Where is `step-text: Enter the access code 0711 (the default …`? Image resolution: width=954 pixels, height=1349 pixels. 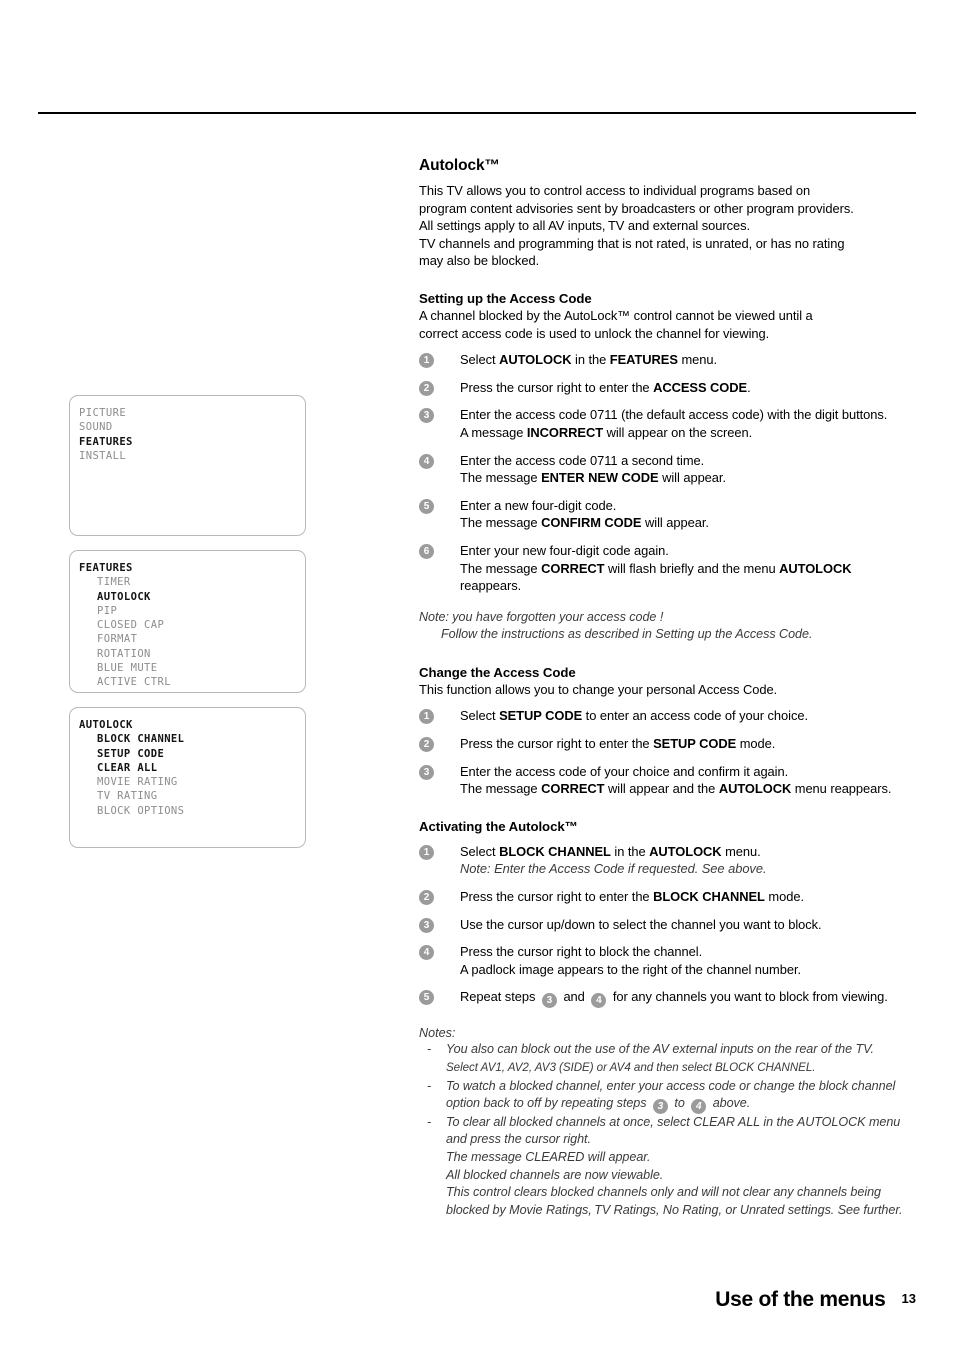 step-text: Enter the access code 0711 (the default … is located at coordinates (673, 423).